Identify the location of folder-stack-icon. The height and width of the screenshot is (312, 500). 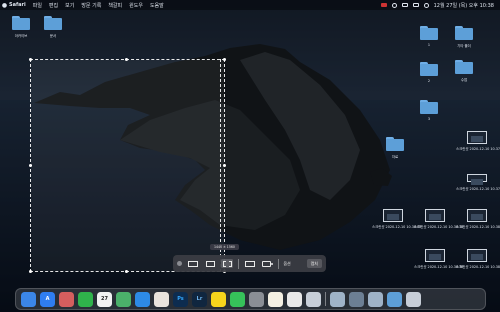
(394, 299).